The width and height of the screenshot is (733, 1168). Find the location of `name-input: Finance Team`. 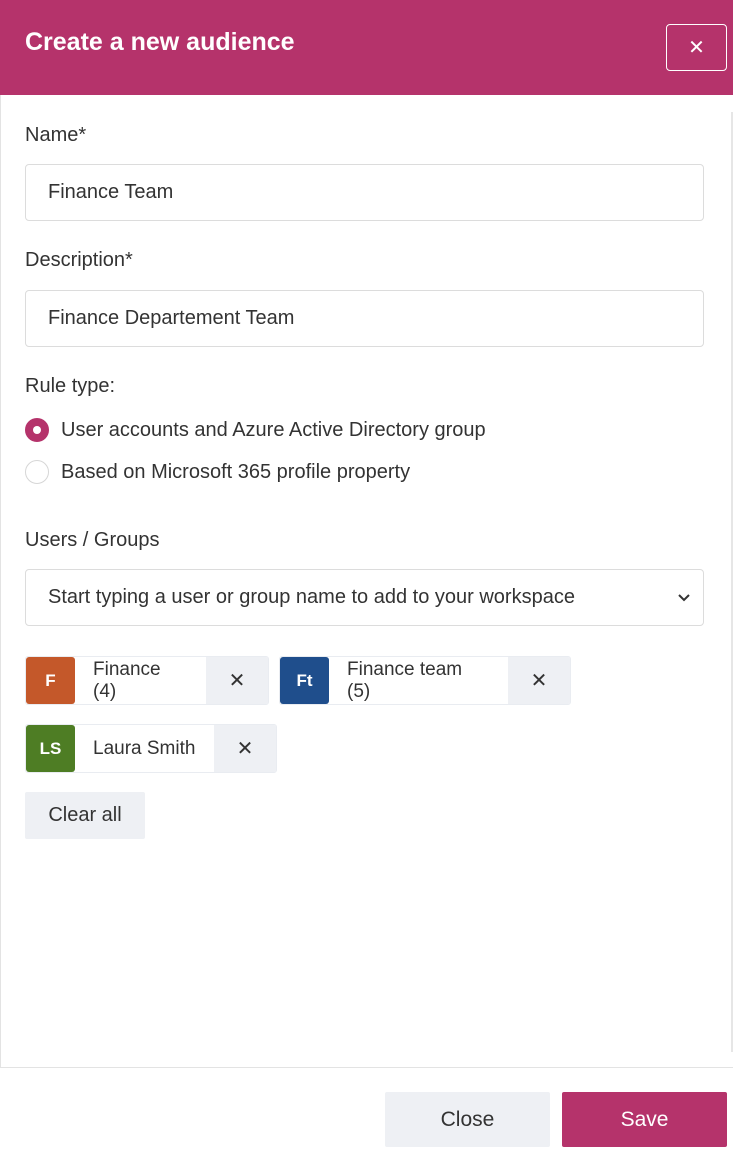

name-input: Finance Team is located at coordinates (364, 192).